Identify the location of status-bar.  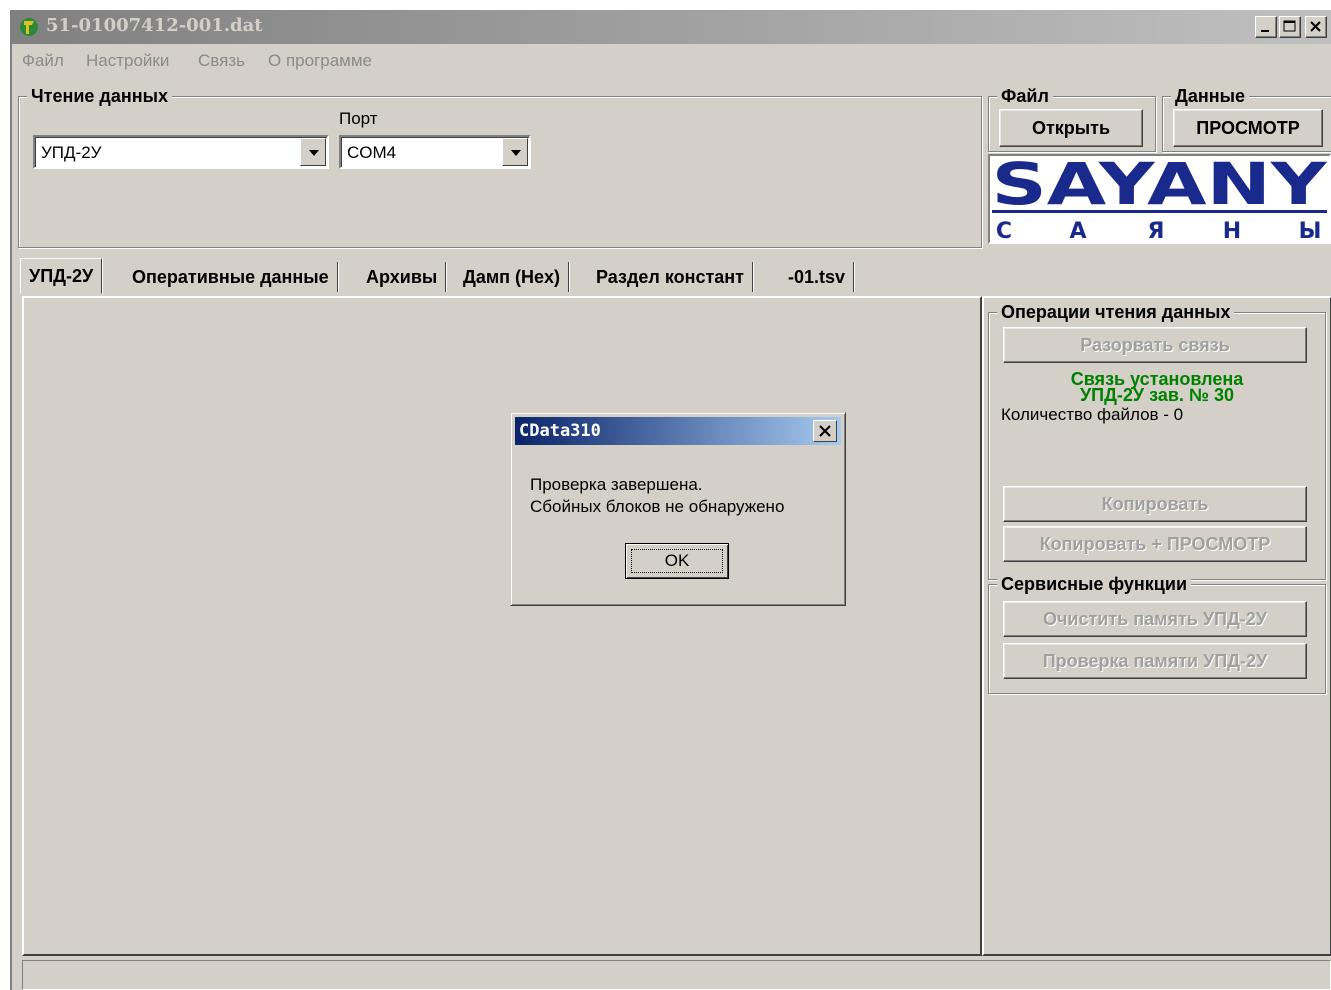
(676, 975).